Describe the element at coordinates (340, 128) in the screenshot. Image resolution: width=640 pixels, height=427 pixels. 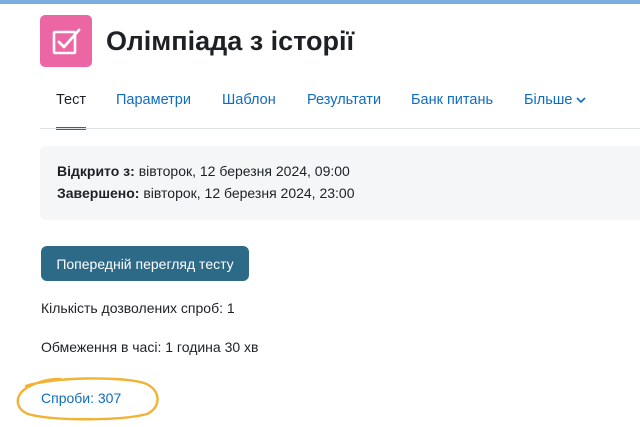
I see `tabs-divider` at that location.